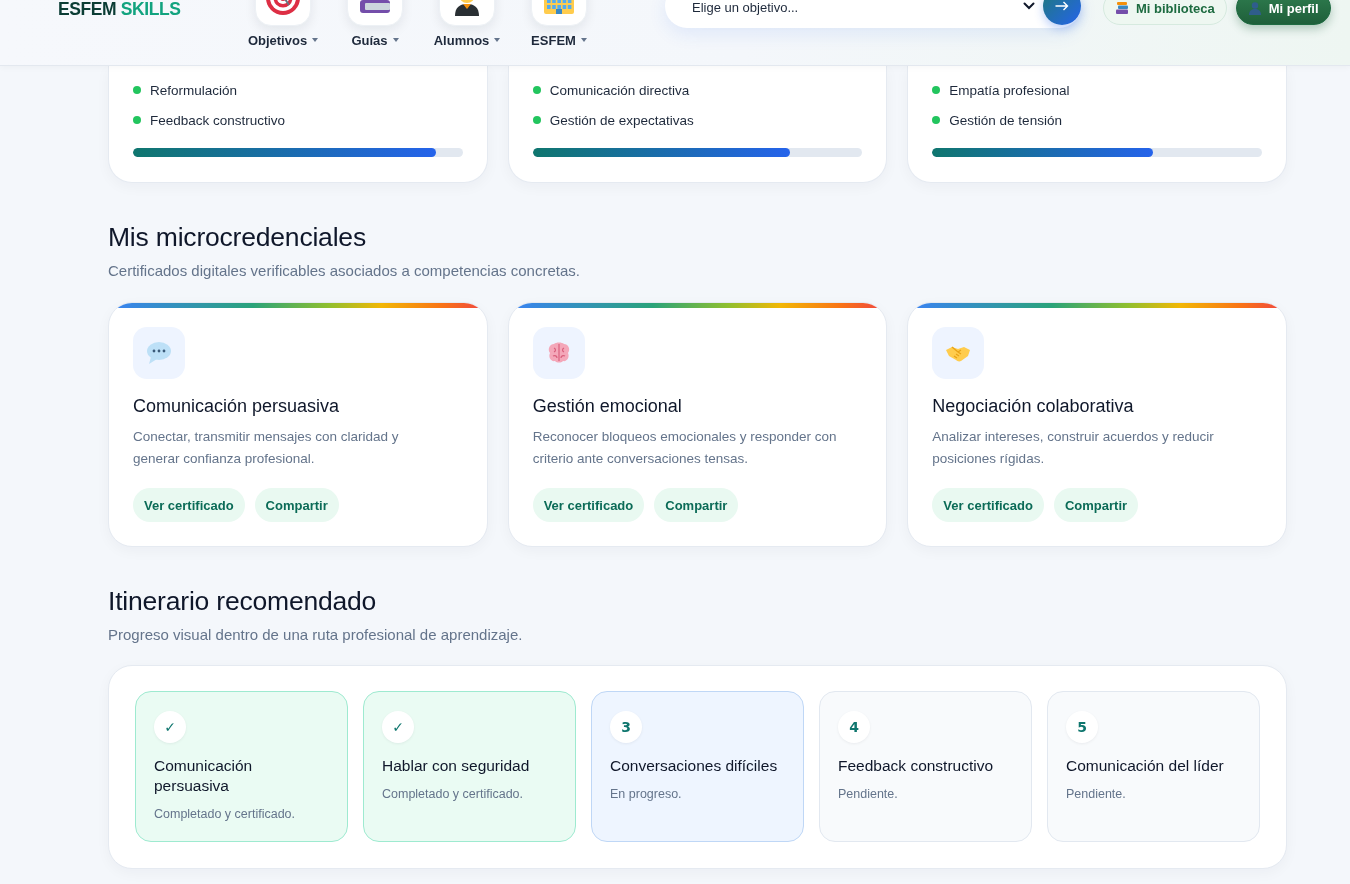 The image size is (1350, 884). I want to click on step-title: Feedback constructivo, so click(916, 766).